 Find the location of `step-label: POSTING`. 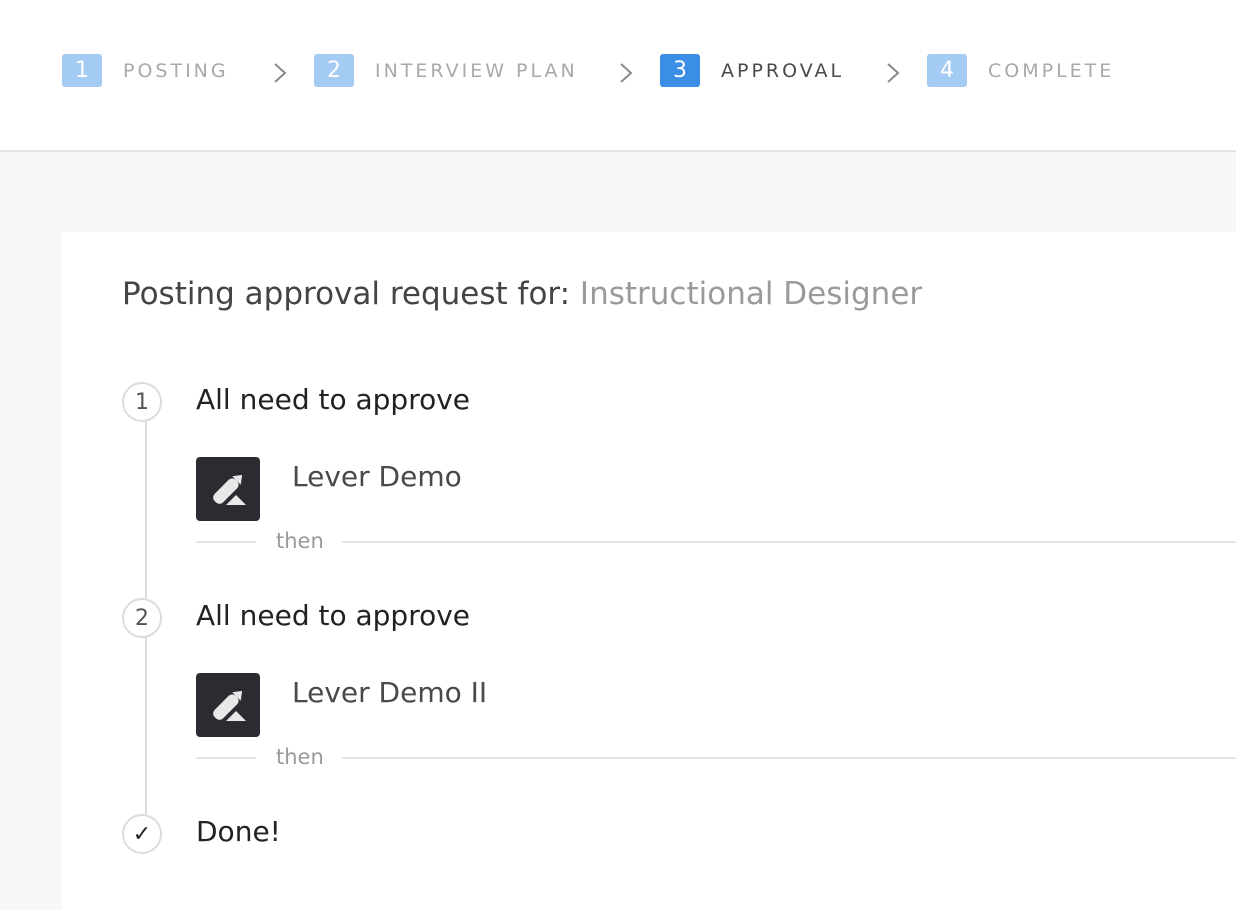

step-label: POSTING is located at coordinates (176, 70).